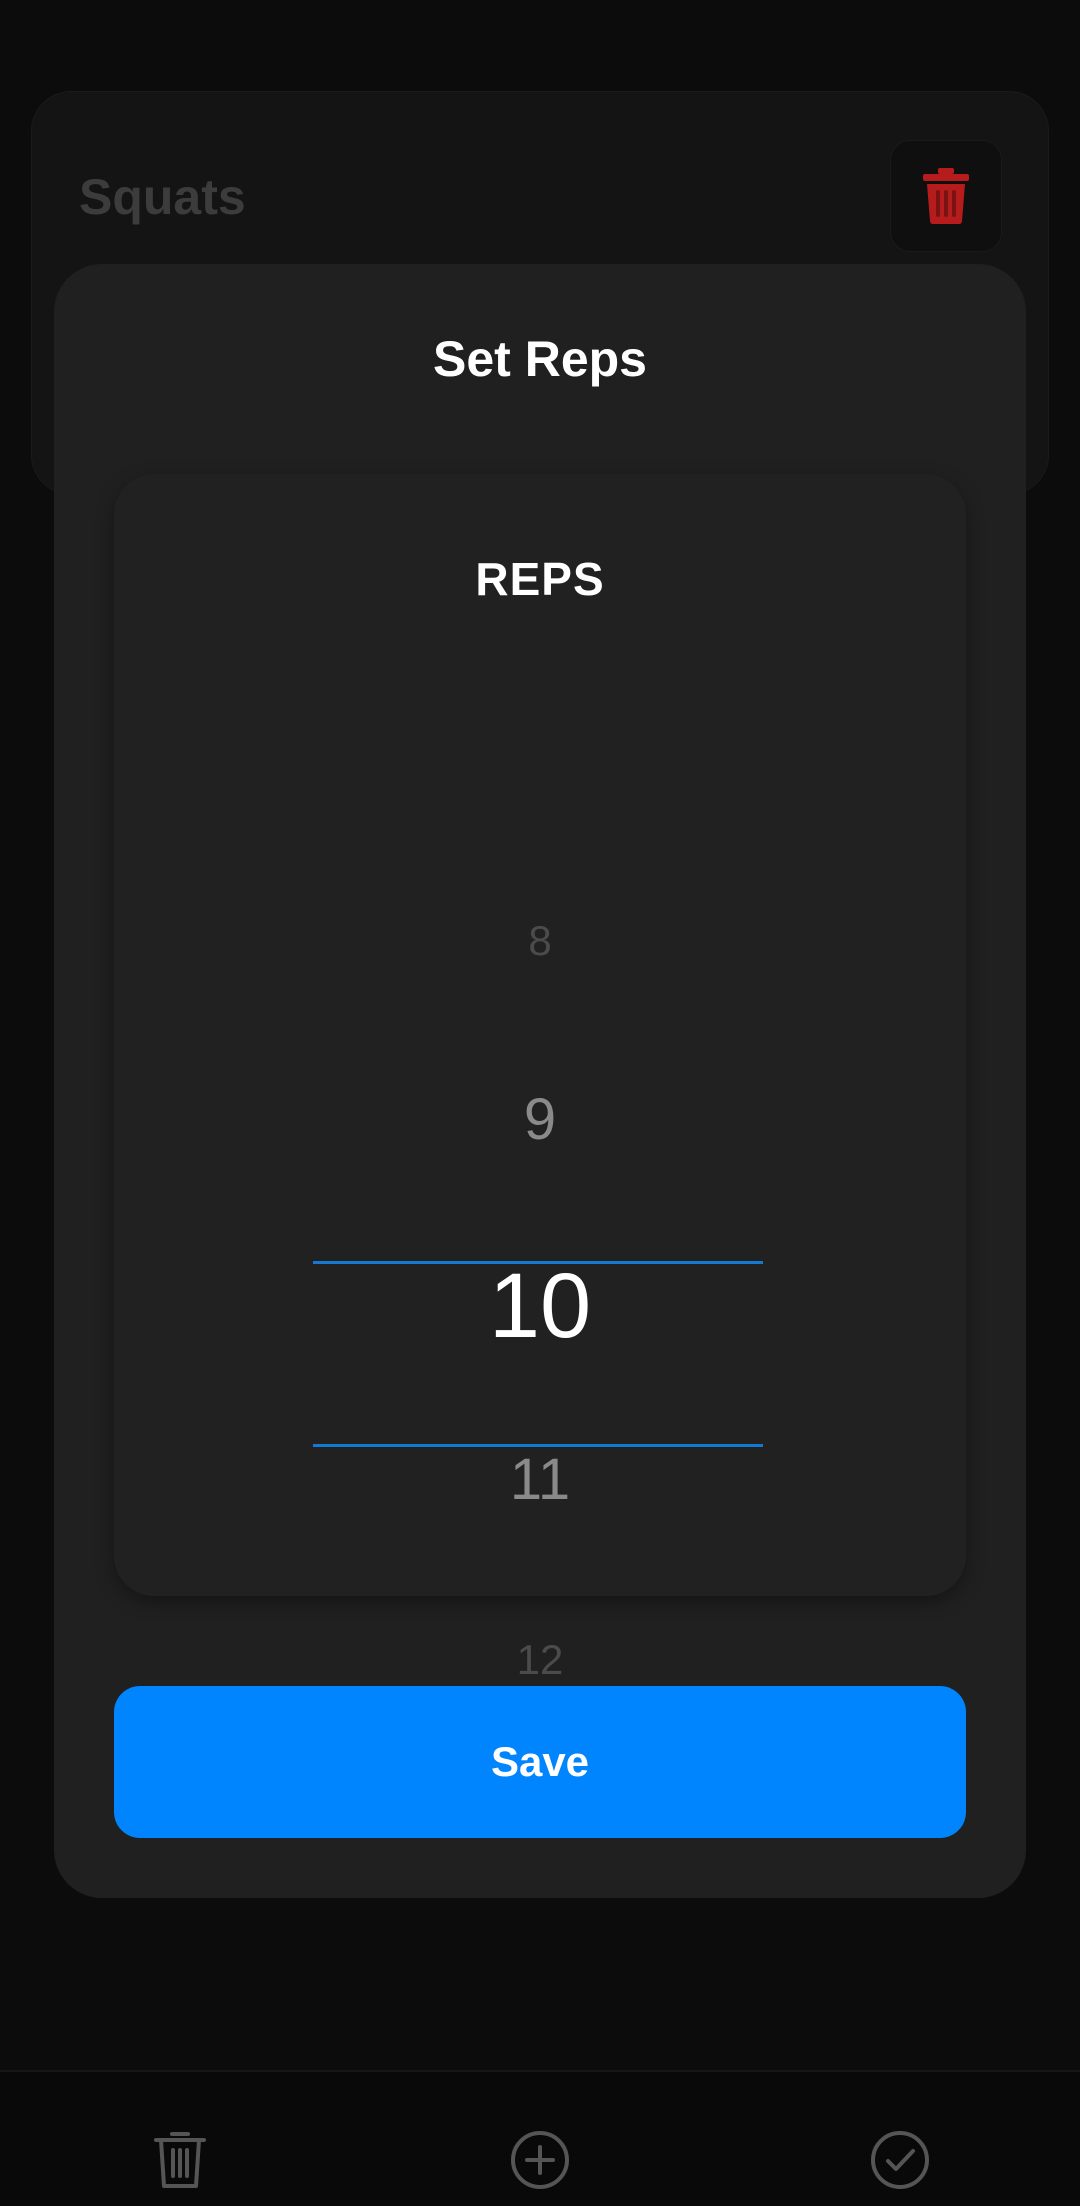  What do you see at coordinates (162, 197) in the screenshot?
I see `exercise-title: Squats` at bounding box center [162, 197].